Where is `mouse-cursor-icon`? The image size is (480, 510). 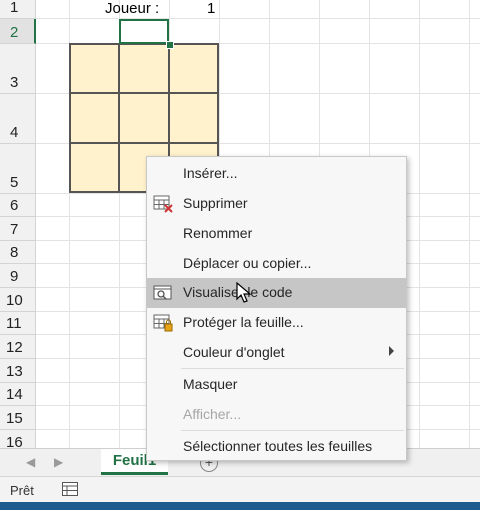 mouse-cursor-icon is located at coordinates (244, 292).